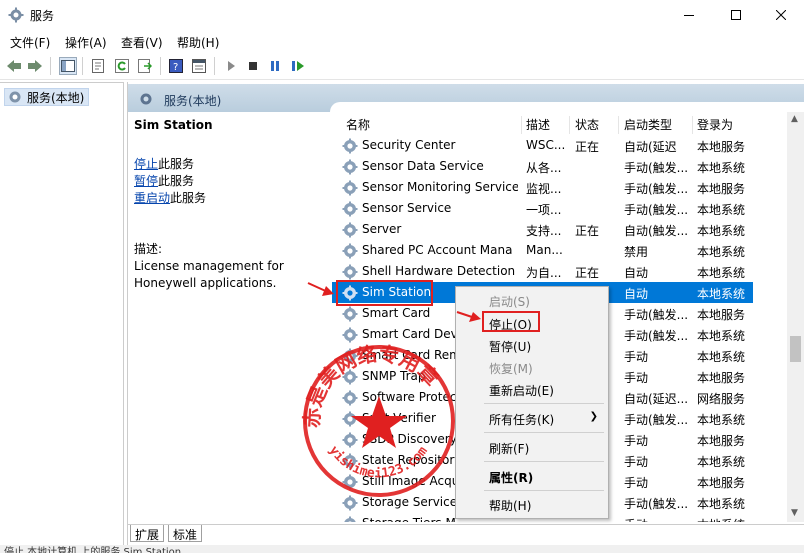  What do you see at coordinates (298, 66) in the screenshot?
I see `restart-service-icon` at bounding box center [298, 66].